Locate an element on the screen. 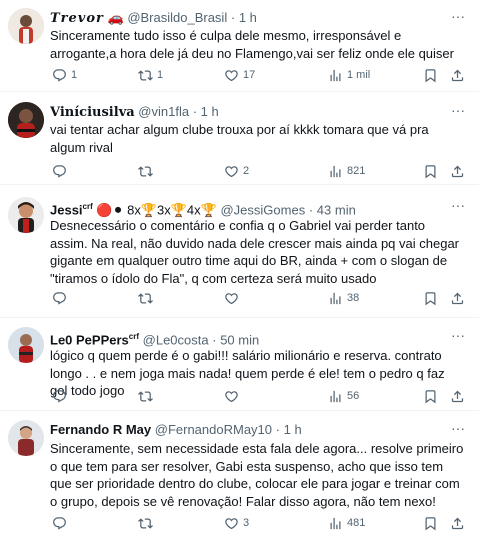 The width and height of the screenshot is (479, 540). tweet-header: Le0 PePPerscrf @Le0costa · 50 min is located at coordinates (249, 338).